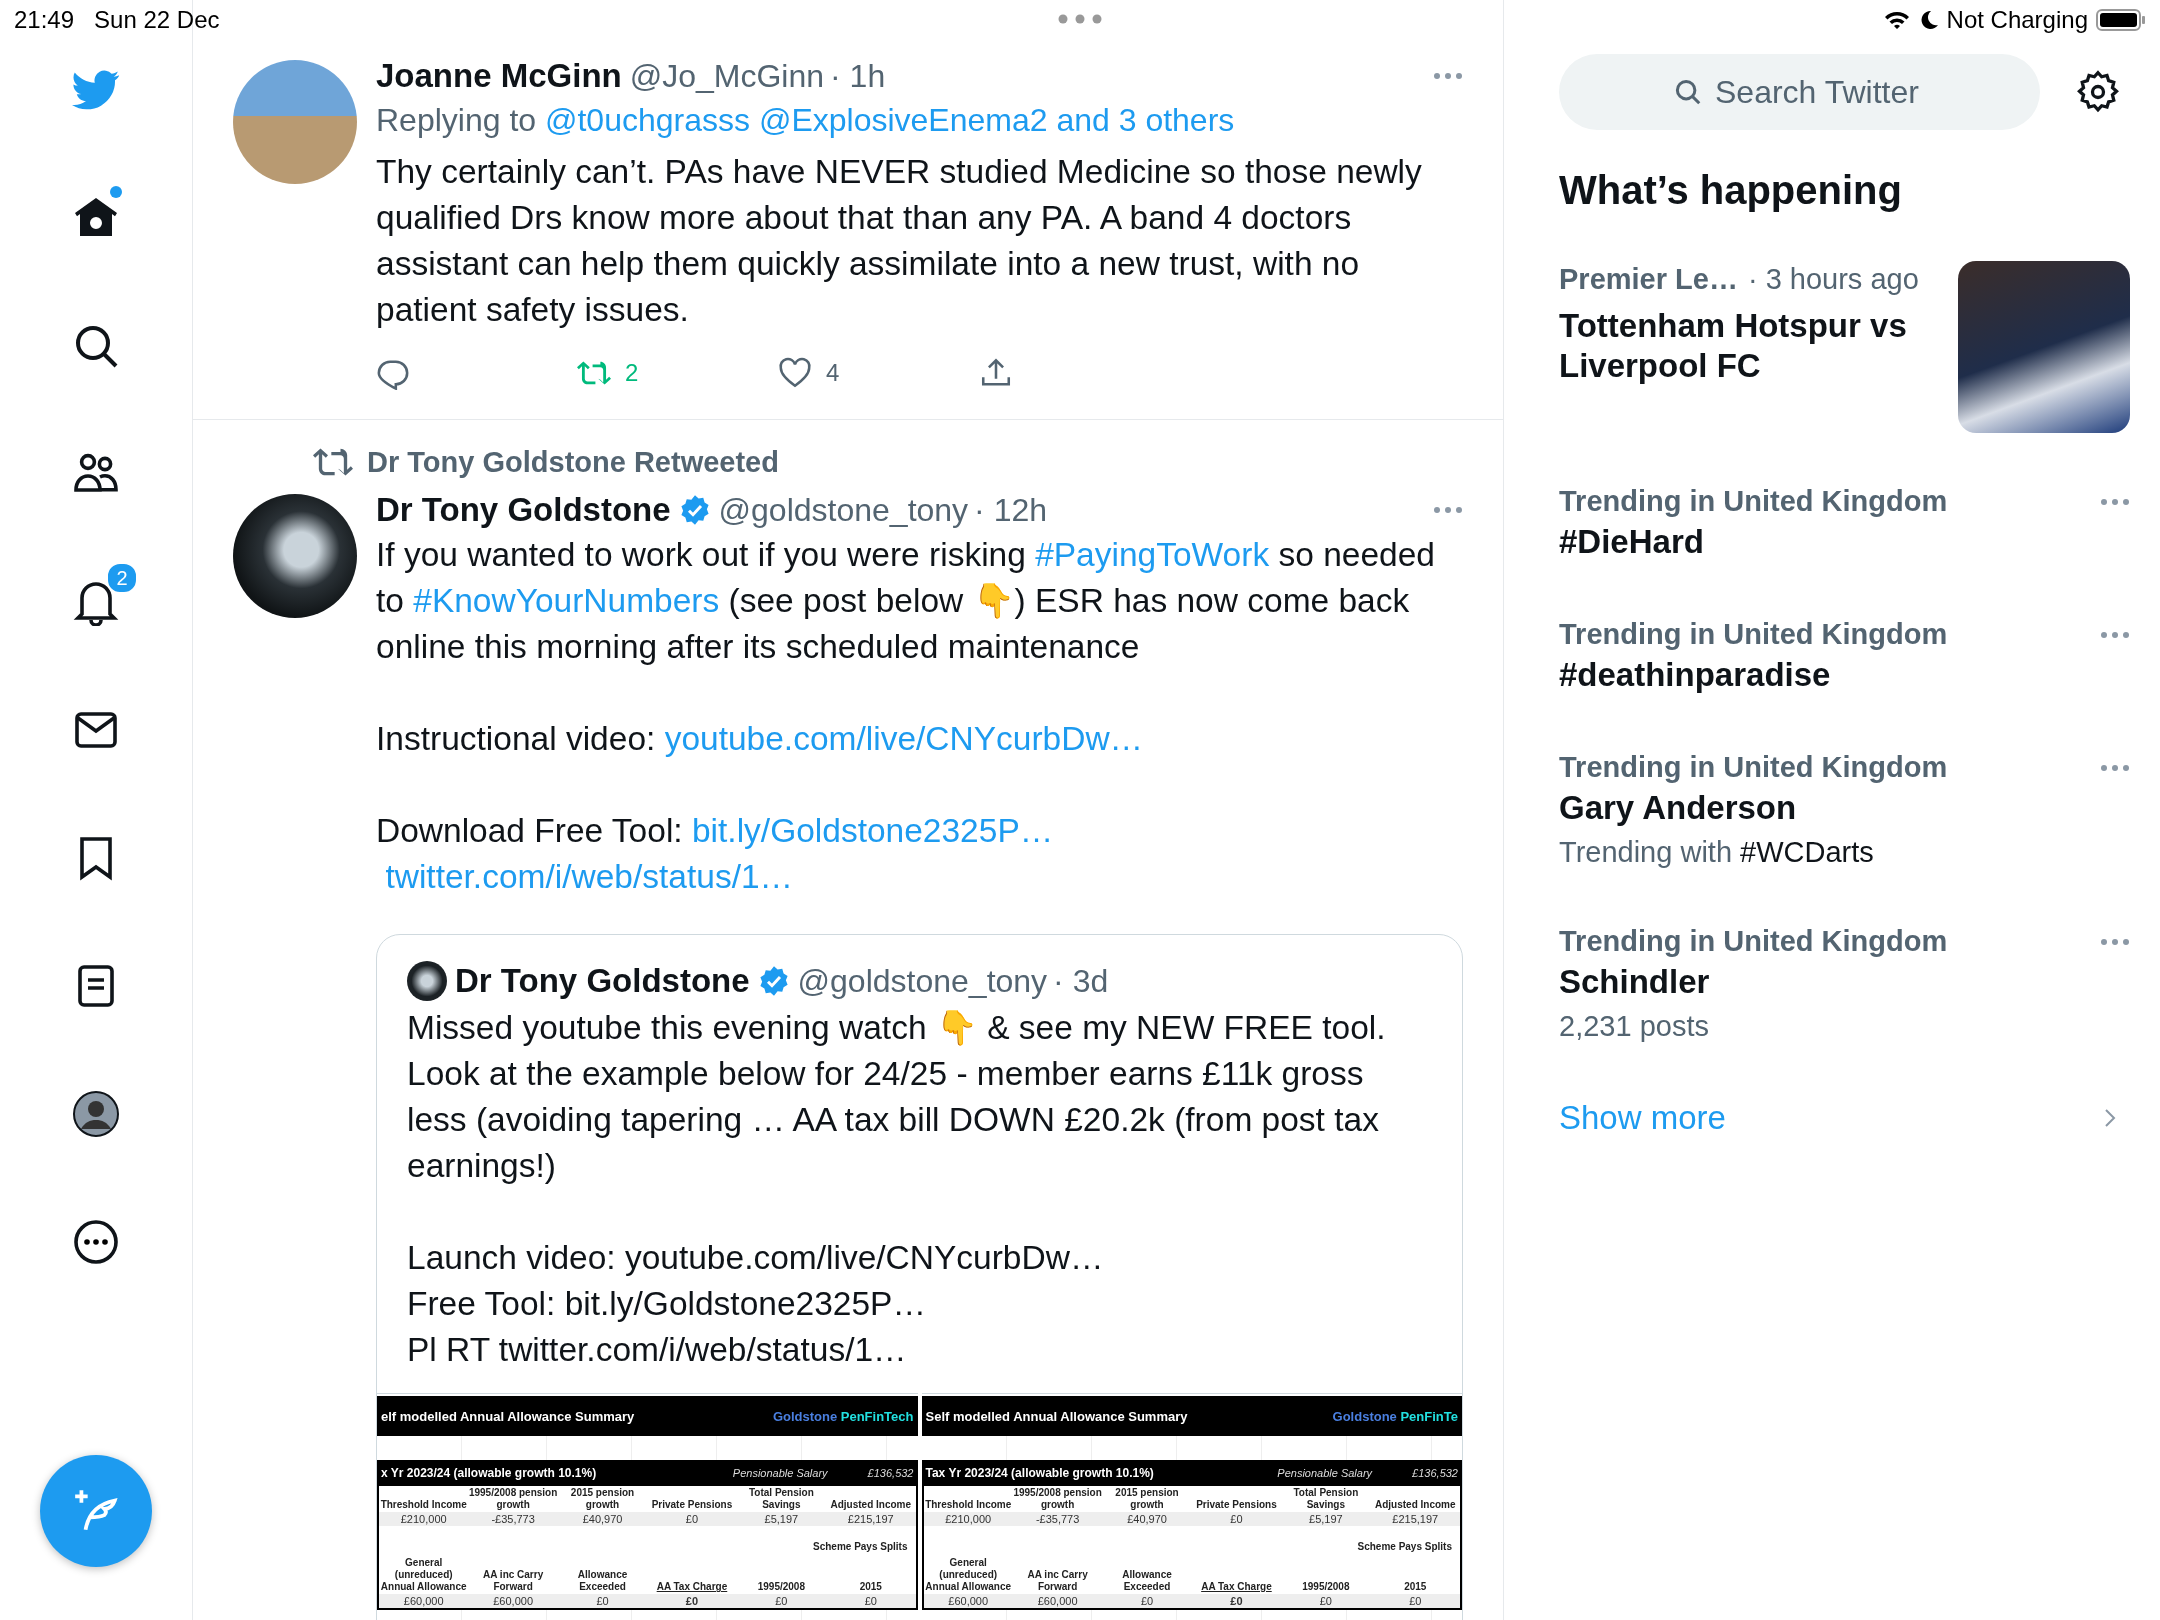 This screenshot has height=1620, width=2160. I want to click on sheet-section-title: x Yr 2023/24 (allowable growth 10.1%), so click(489, 1473).